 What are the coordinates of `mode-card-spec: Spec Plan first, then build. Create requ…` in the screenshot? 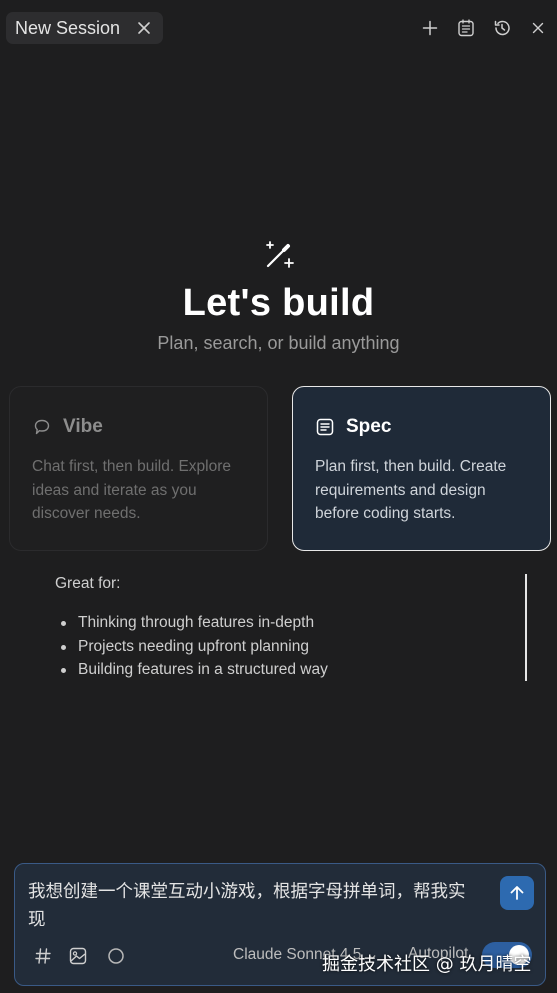 It's located at (421, 468).